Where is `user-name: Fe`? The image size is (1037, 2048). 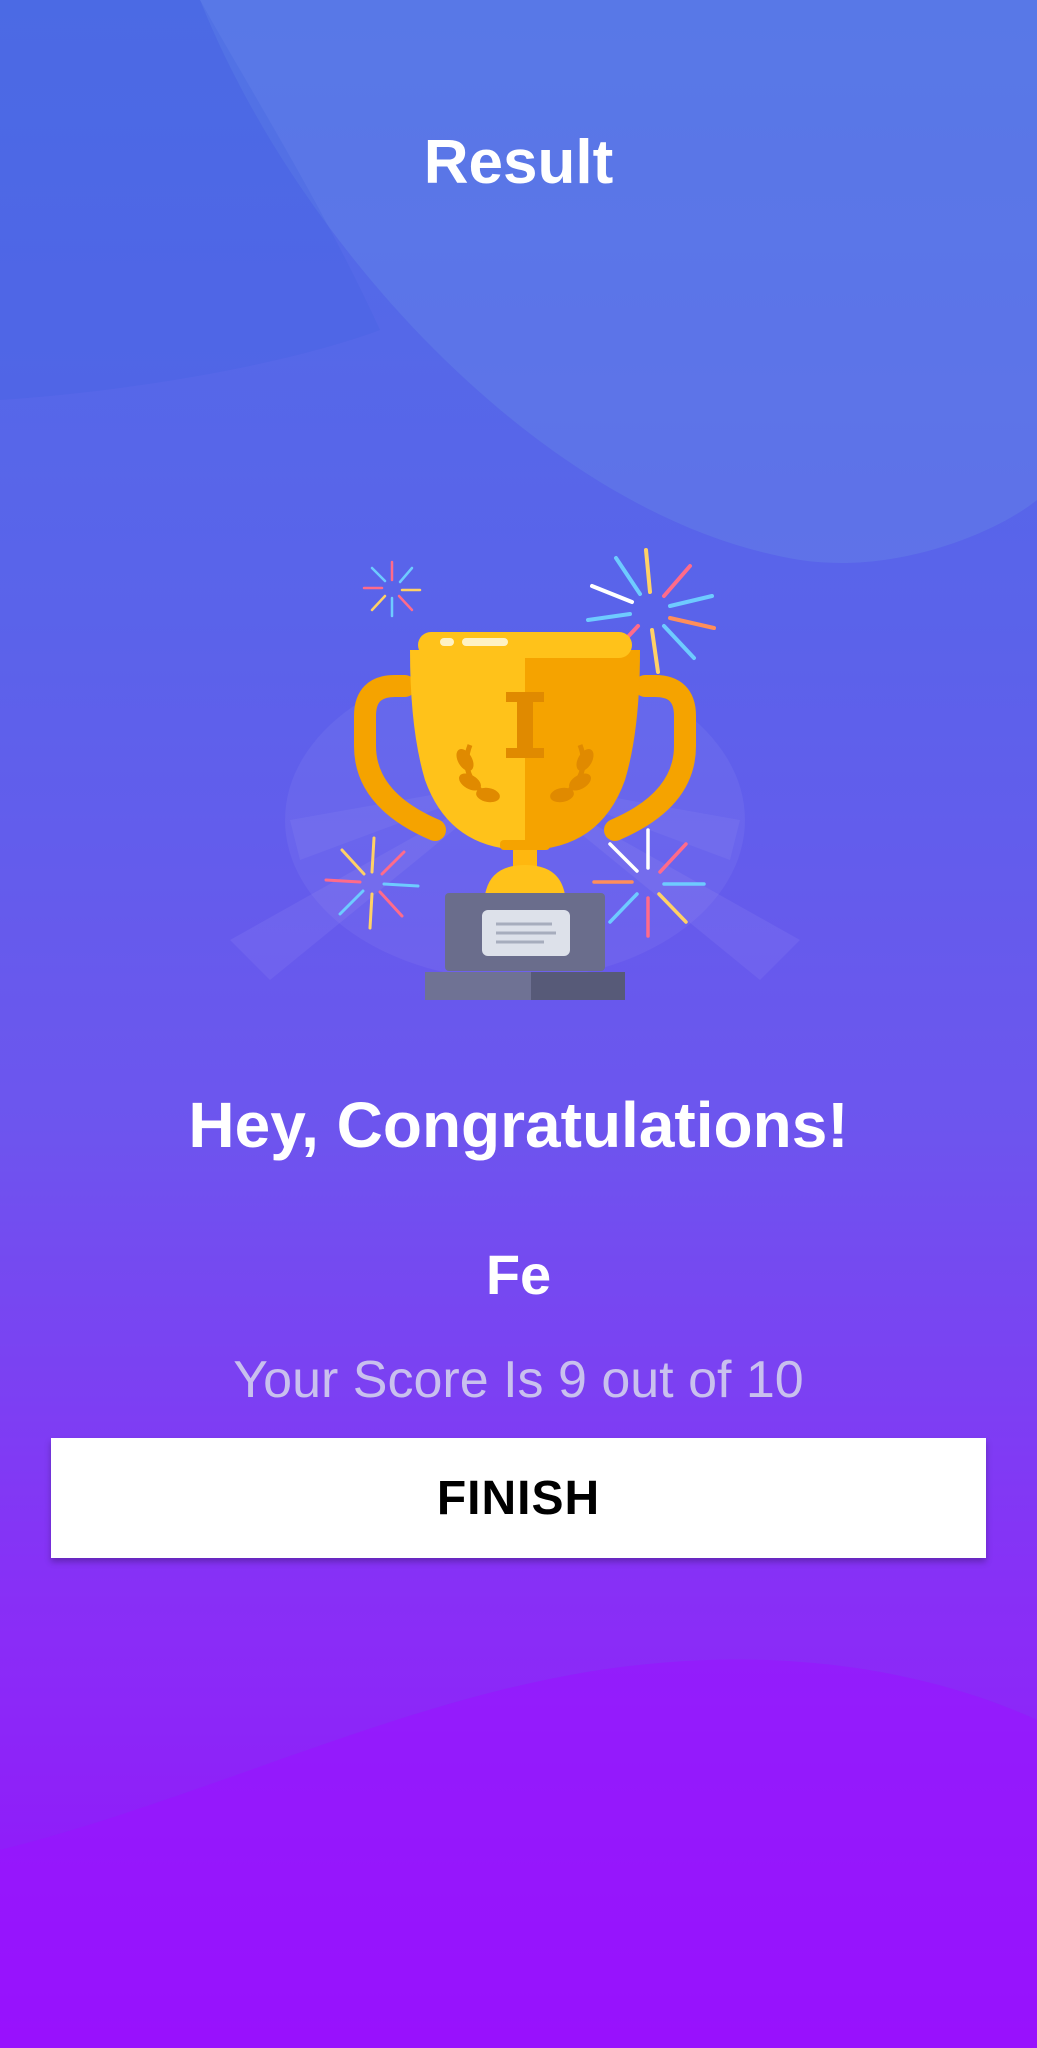
user-name: Fe is located at coordinates (518, 1274).